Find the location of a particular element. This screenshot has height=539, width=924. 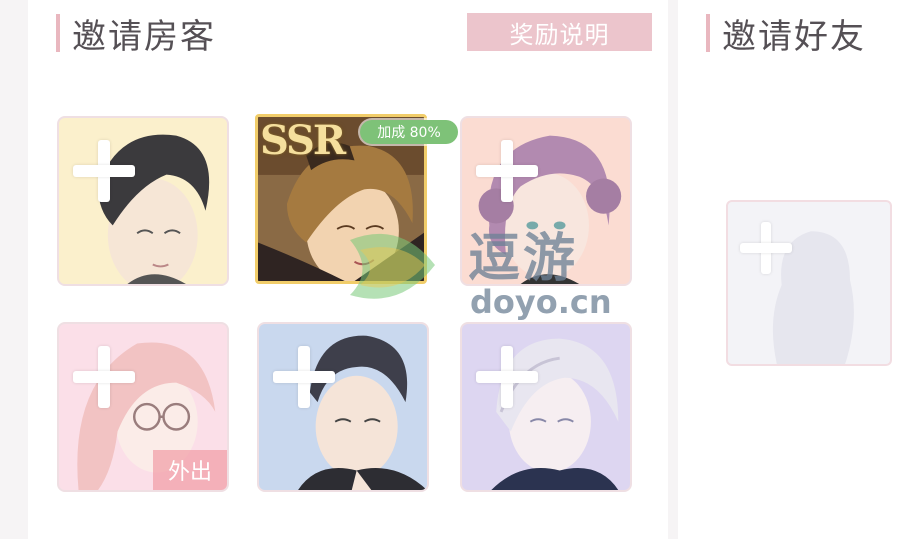

invite-guests-title: 邀请房客 is located at coordinates (144, 36).